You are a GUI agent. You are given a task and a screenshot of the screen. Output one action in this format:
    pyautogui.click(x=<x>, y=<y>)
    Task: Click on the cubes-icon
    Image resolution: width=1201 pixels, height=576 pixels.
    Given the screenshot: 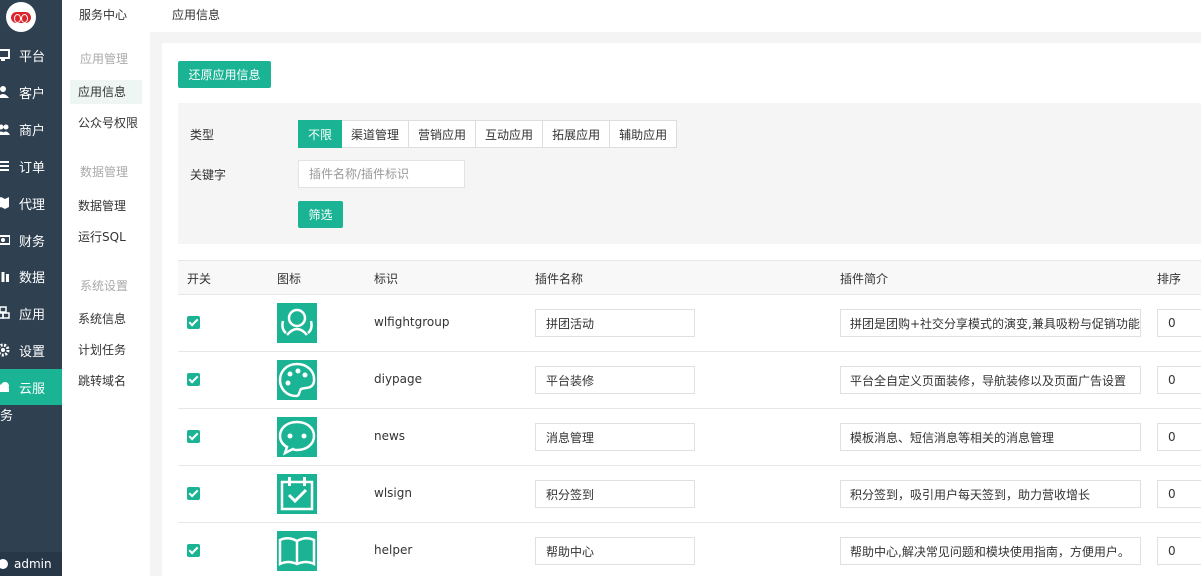 What is the action you would take?
    pyautogui.click(x=5, y=313)
    